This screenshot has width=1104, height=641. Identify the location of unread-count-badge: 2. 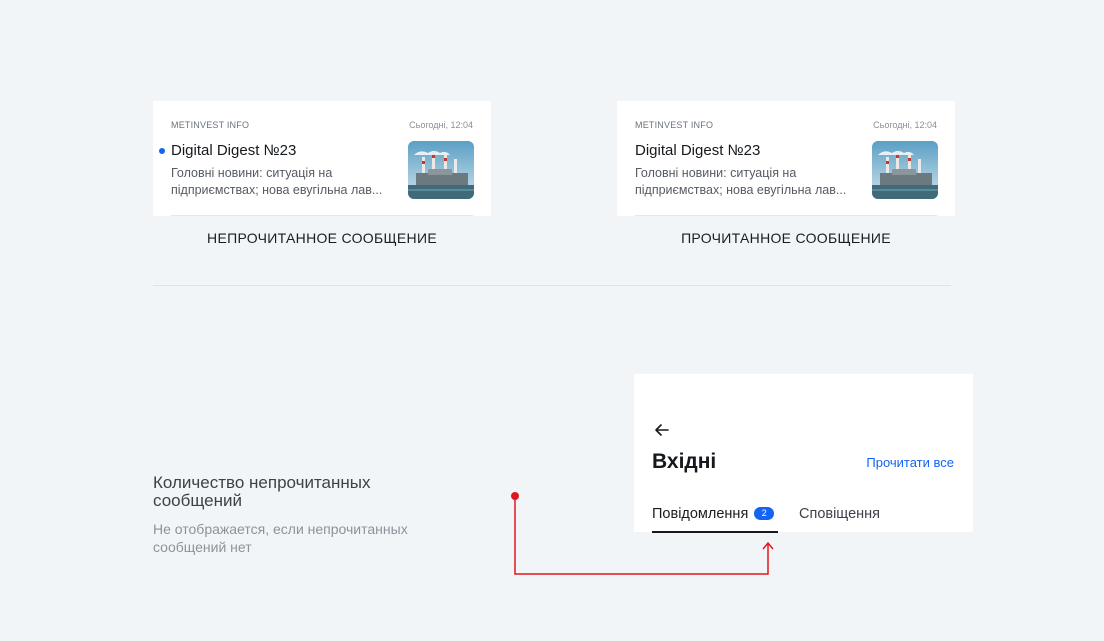
(764, 513).